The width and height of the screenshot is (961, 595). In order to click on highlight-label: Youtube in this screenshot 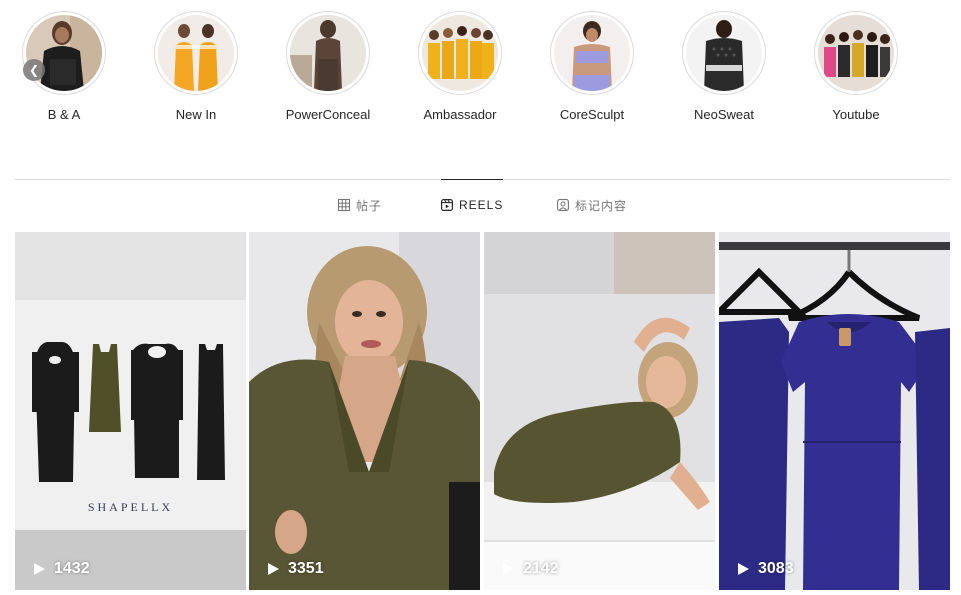, I will do `click(856, 114)`.